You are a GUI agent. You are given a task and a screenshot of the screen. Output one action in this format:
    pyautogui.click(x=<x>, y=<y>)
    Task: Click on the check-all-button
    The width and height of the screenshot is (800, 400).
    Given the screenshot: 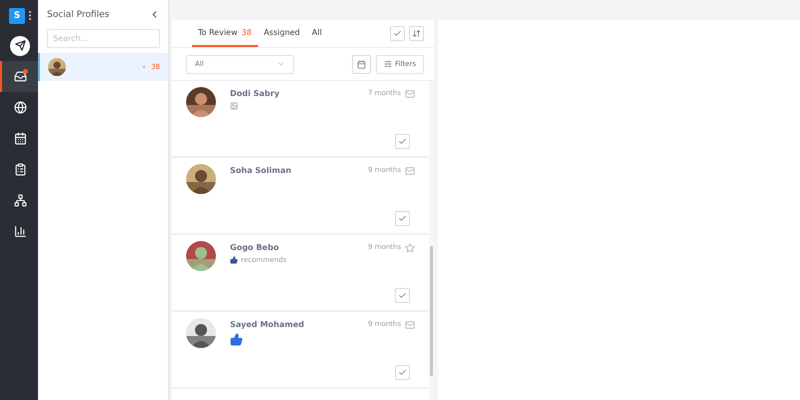 What is the action you would take?
    pyautogui.click(x=397, y=33)
    